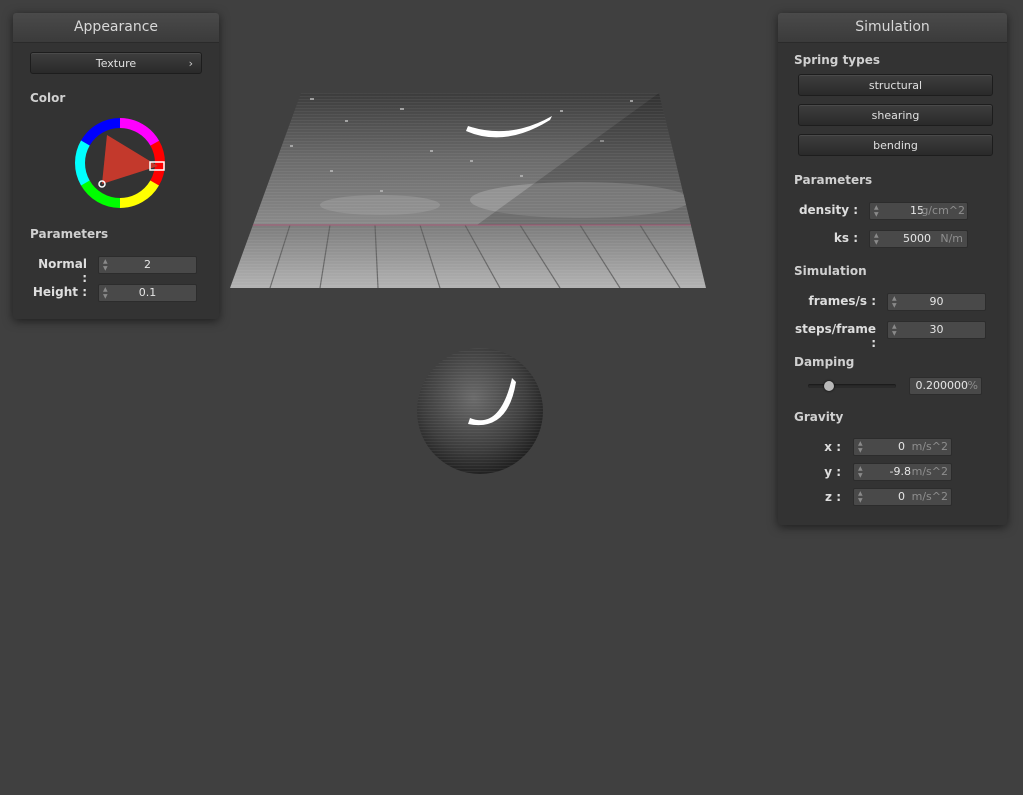 The width and height of the screenshot is (1023, 795). I want to click on gravity-x-label: x :, so click(832, 447).